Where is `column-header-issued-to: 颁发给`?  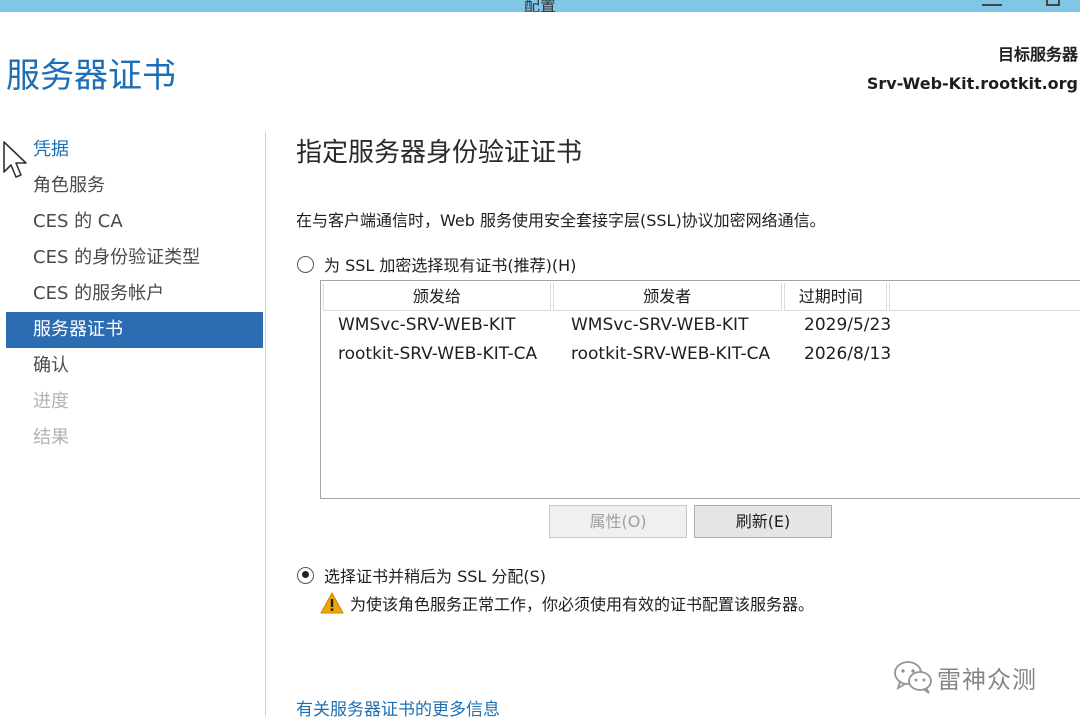
column-header-issued-to: 颁发给 is located at coordinates (437, 297).